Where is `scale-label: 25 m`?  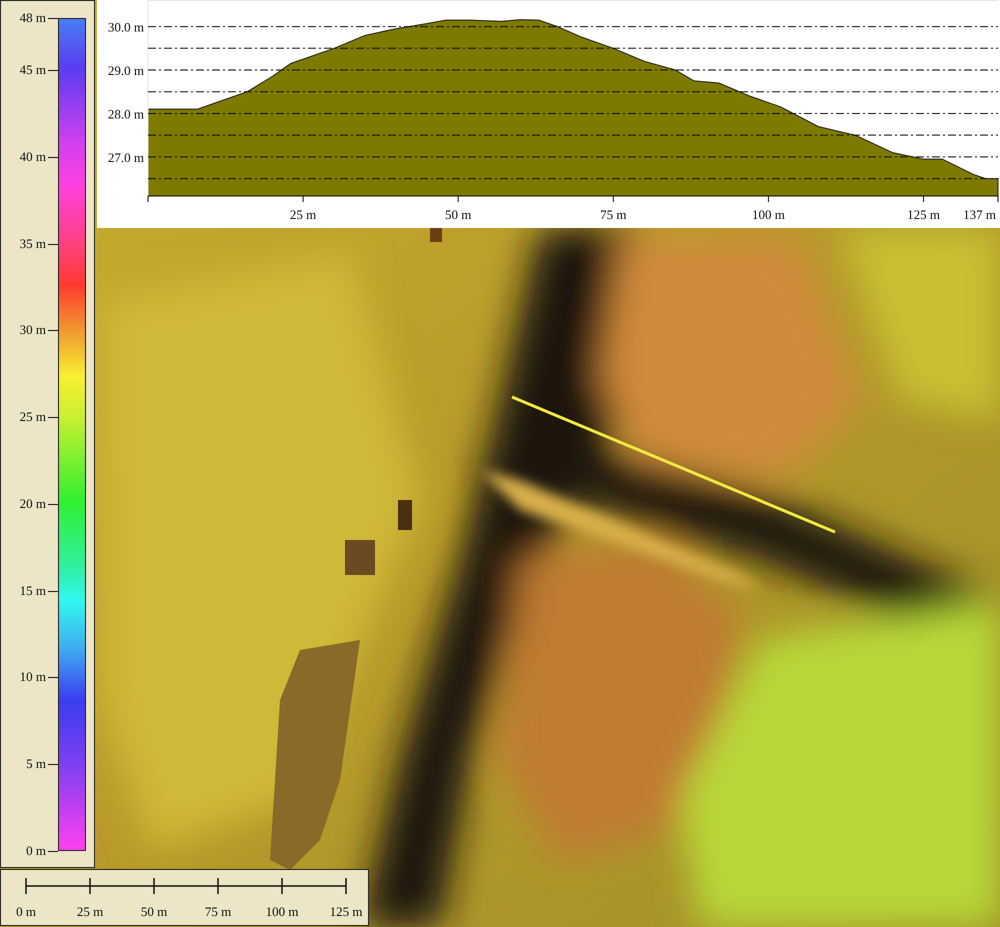 scale-label: 25 m is located at coordinates (90, 911).